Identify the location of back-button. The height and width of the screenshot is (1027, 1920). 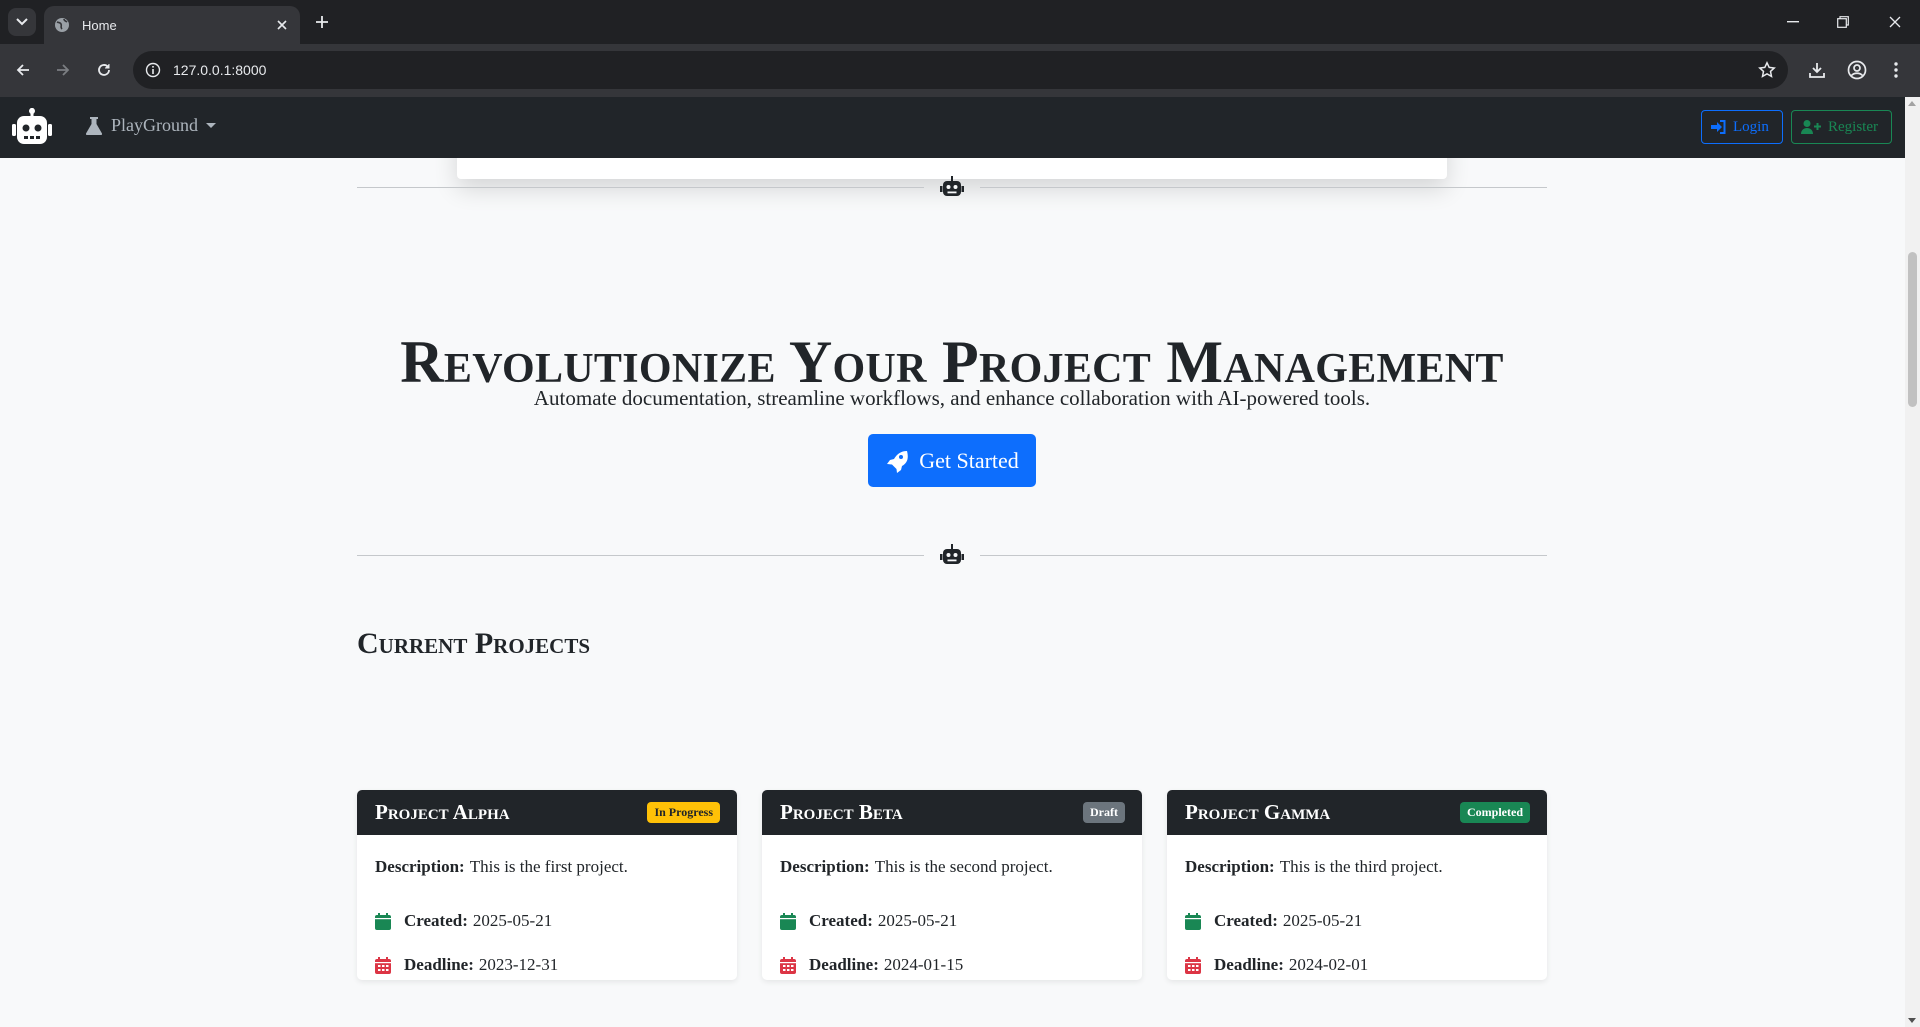
(23, 70).